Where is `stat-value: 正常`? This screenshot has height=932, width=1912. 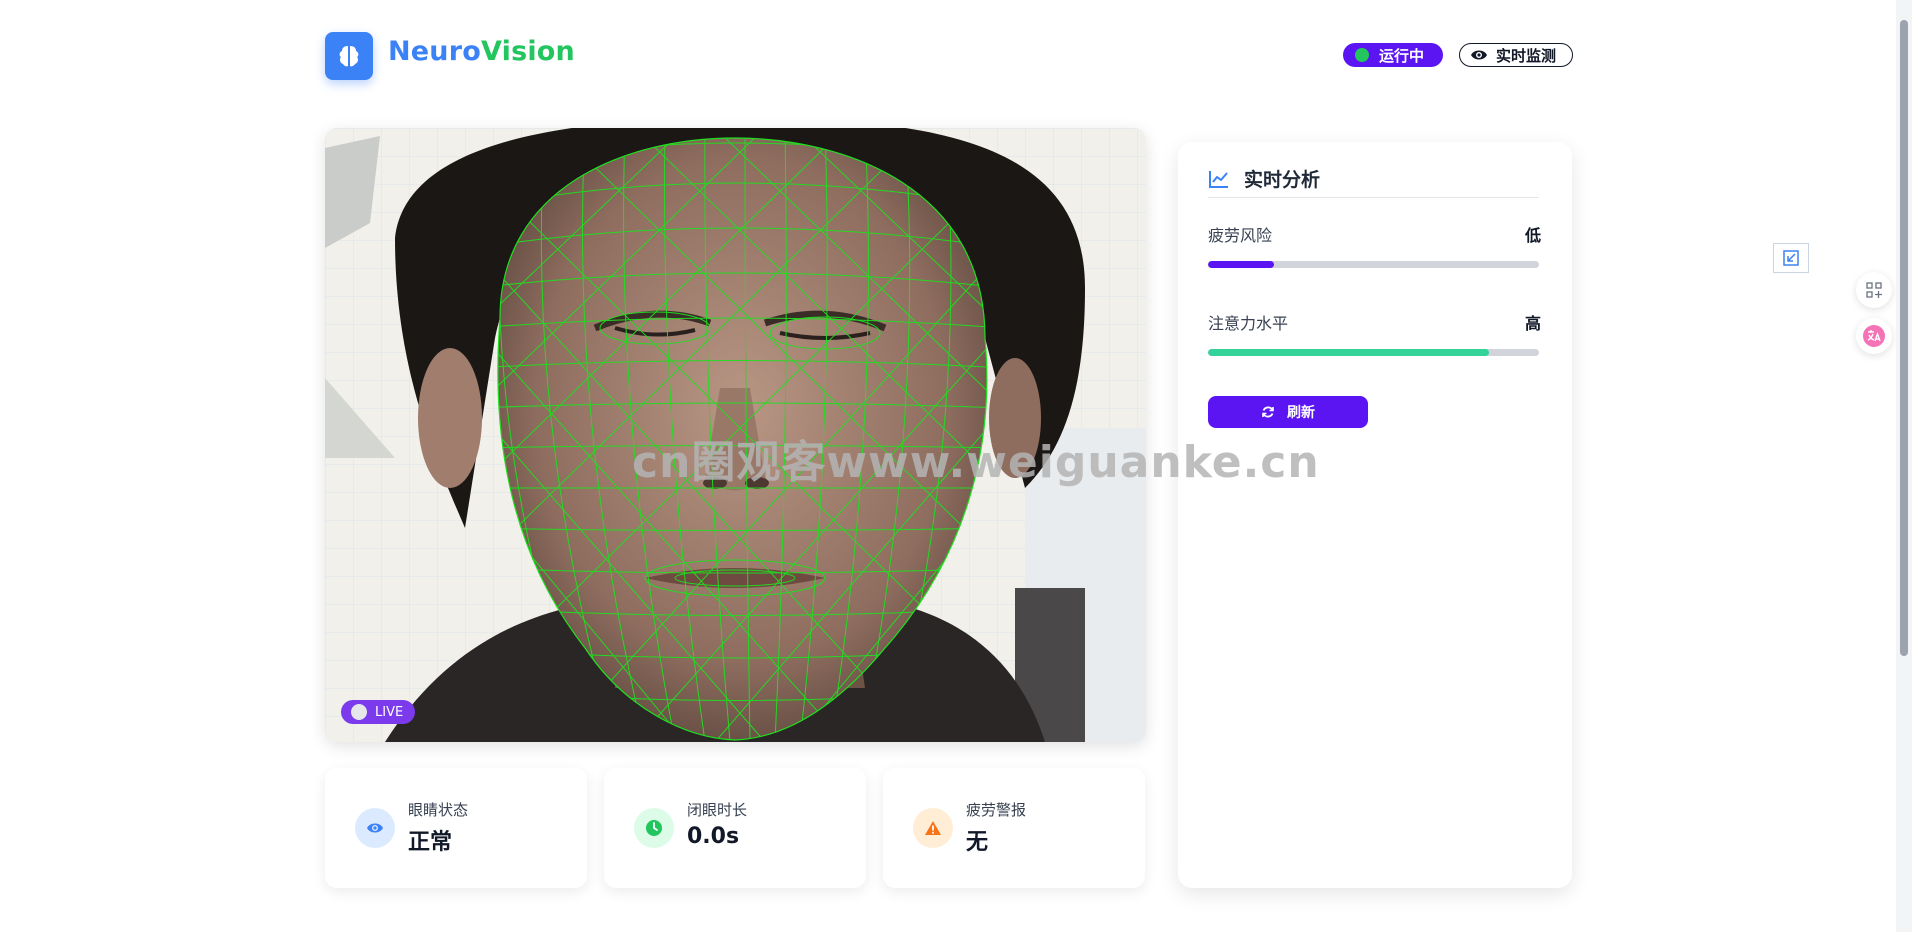
stat-value: 正常 is located at coordinates (430, 842).